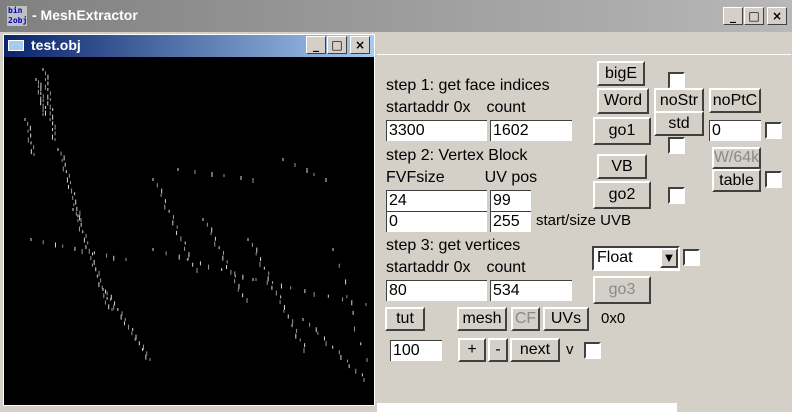  What do you see at coordinates (621, 73) in the screenshot?
I see `big-endian-button: bigE` at bounding box center [621, 73].